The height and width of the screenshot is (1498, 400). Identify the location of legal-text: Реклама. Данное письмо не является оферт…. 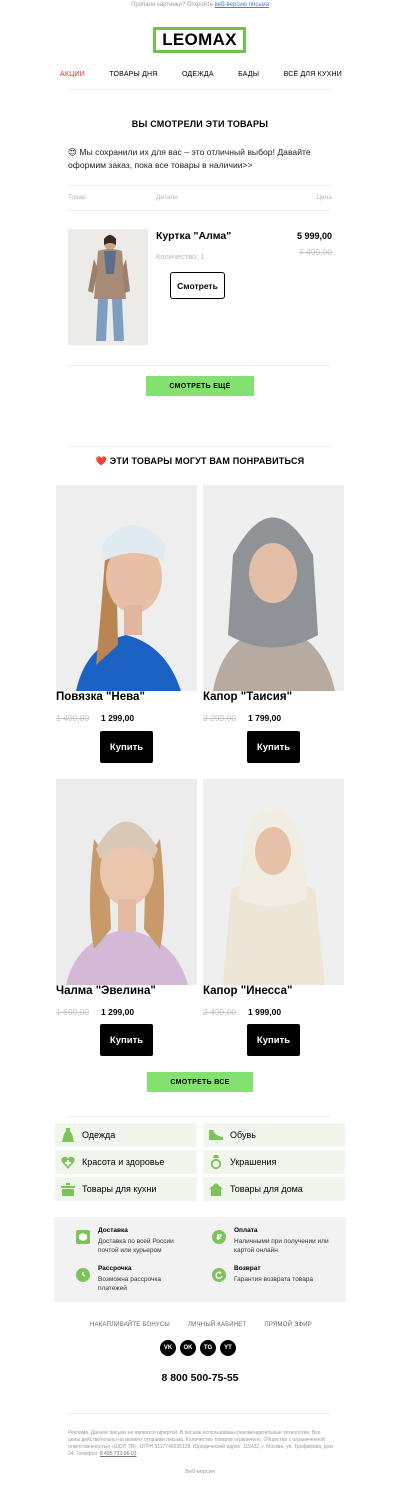
(200, 1444).